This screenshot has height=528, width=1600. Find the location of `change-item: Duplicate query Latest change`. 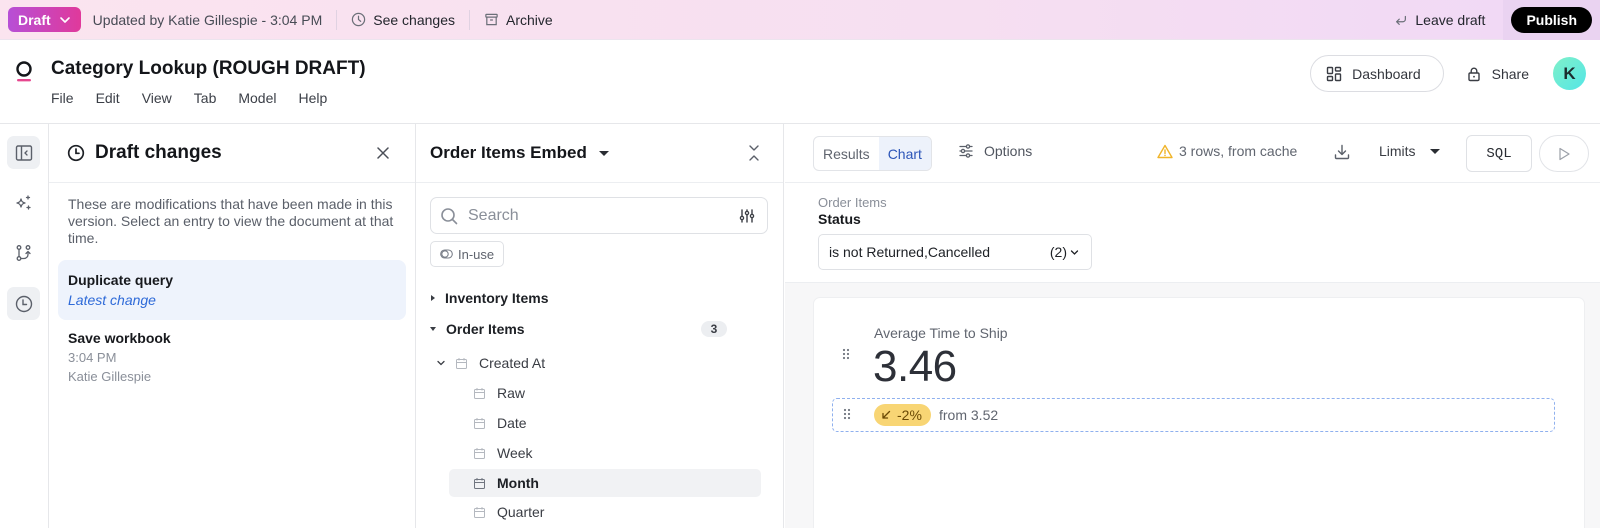

change-item: Duplicate query Latest change is located at coordinates (232, 290).